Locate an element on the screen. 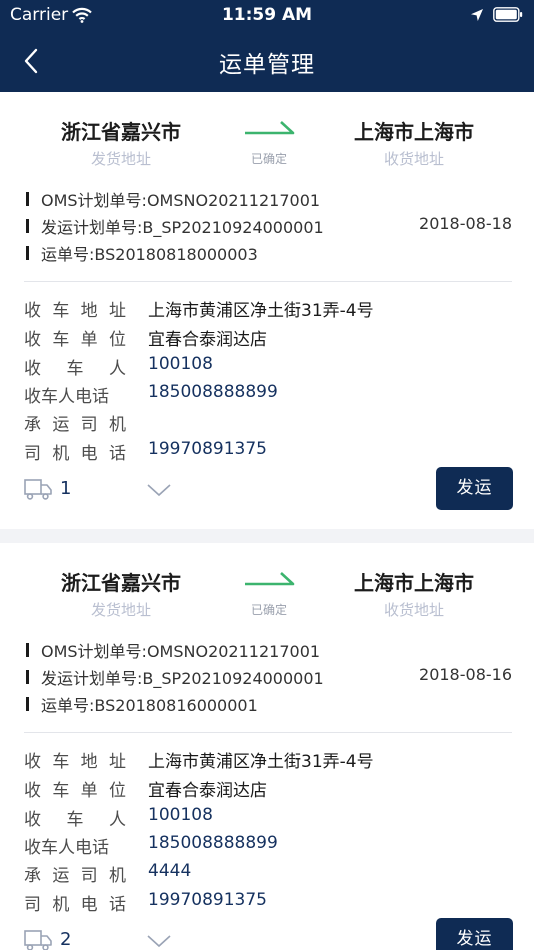 This screenshot has width=534, height=950. waybill-number: BS20180816000001 is located at coordinates (176, 705).